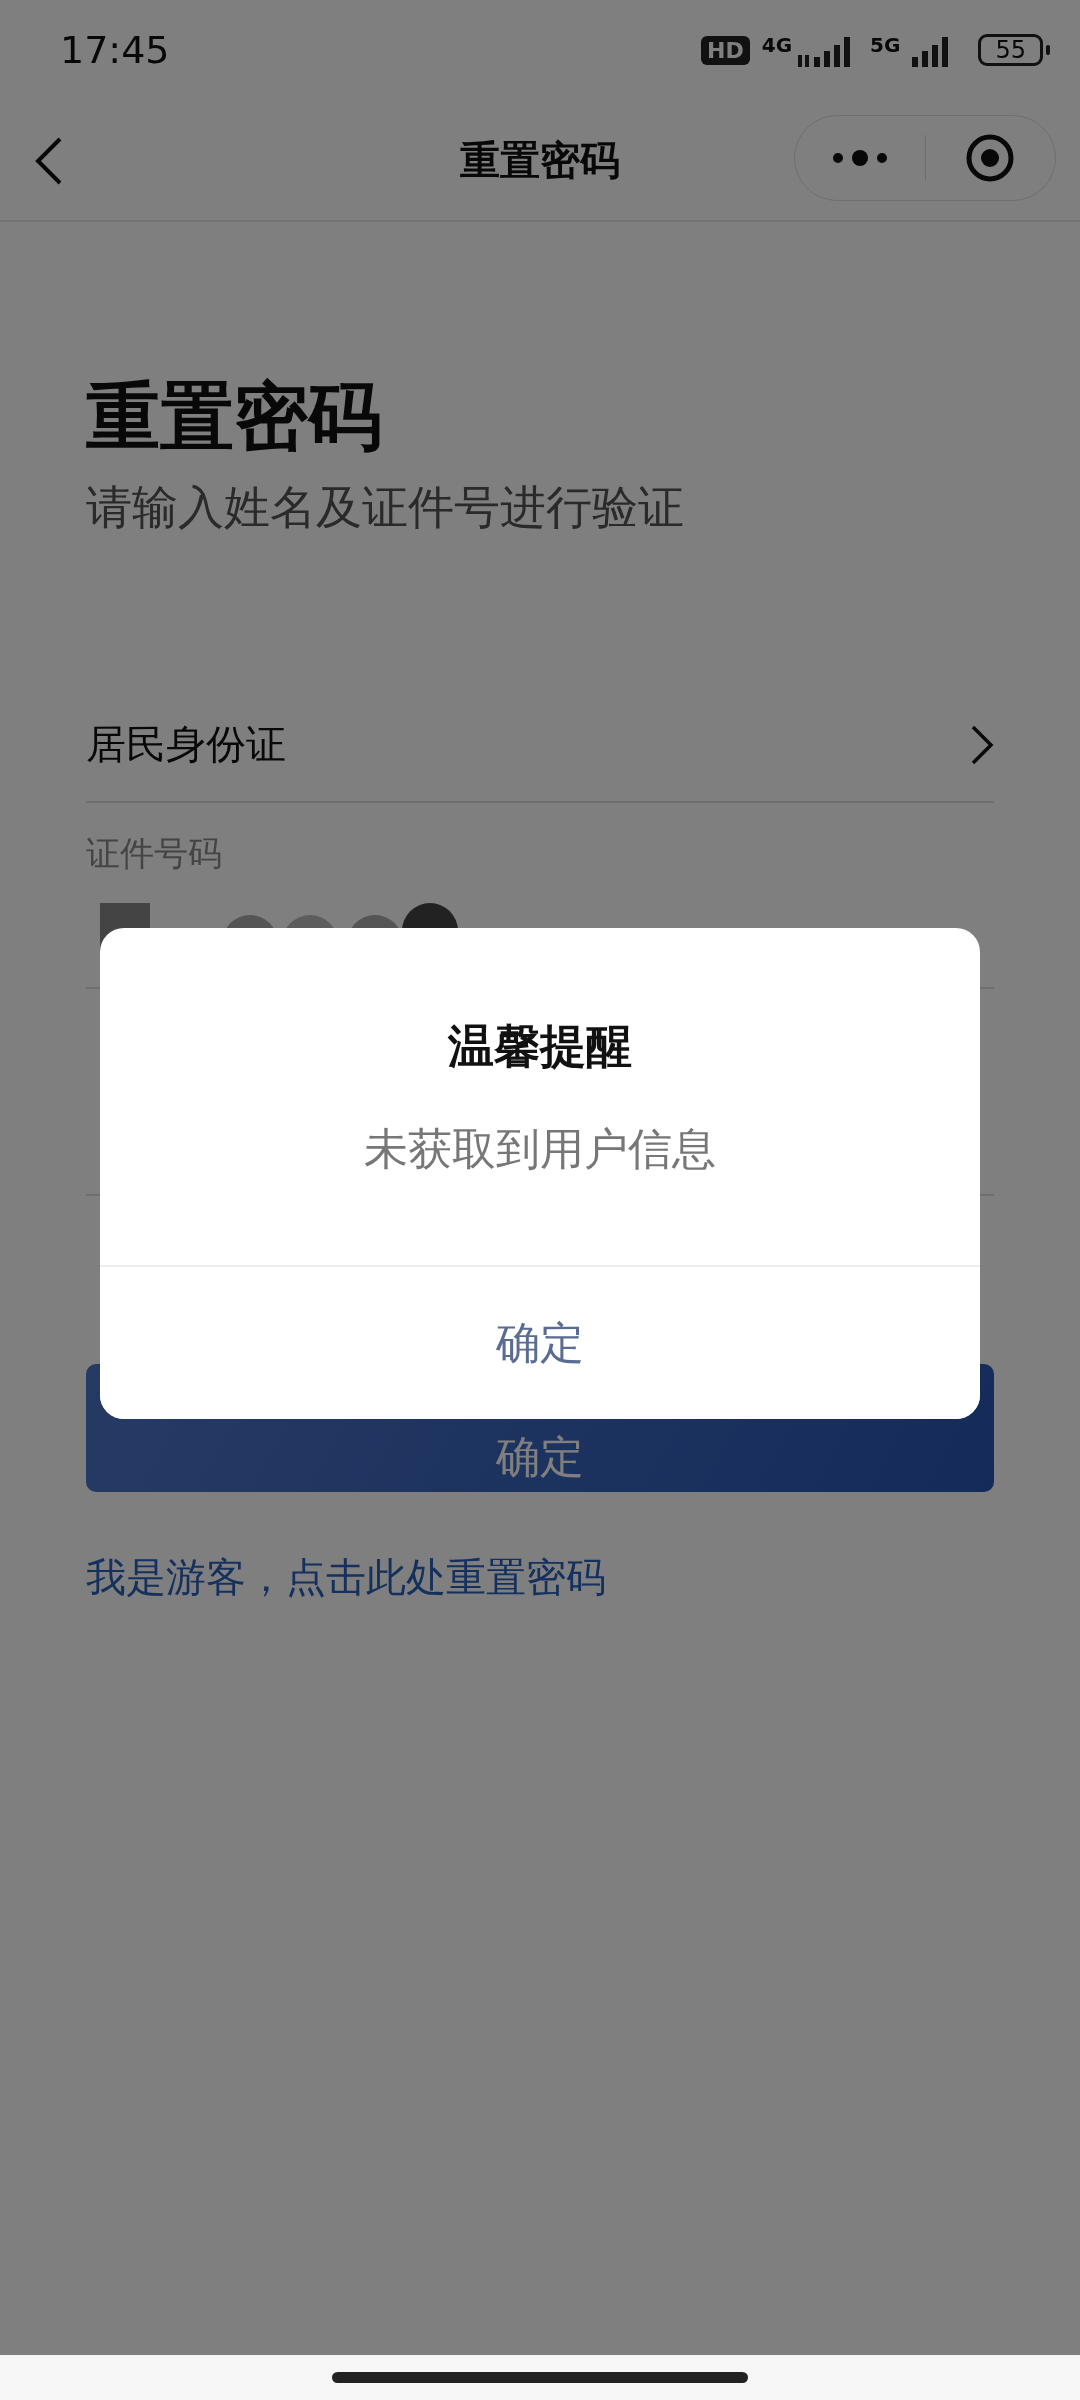  I want to click on guest-reset-link: 我是游客，点击此处重置密码, so click(346, 1577).